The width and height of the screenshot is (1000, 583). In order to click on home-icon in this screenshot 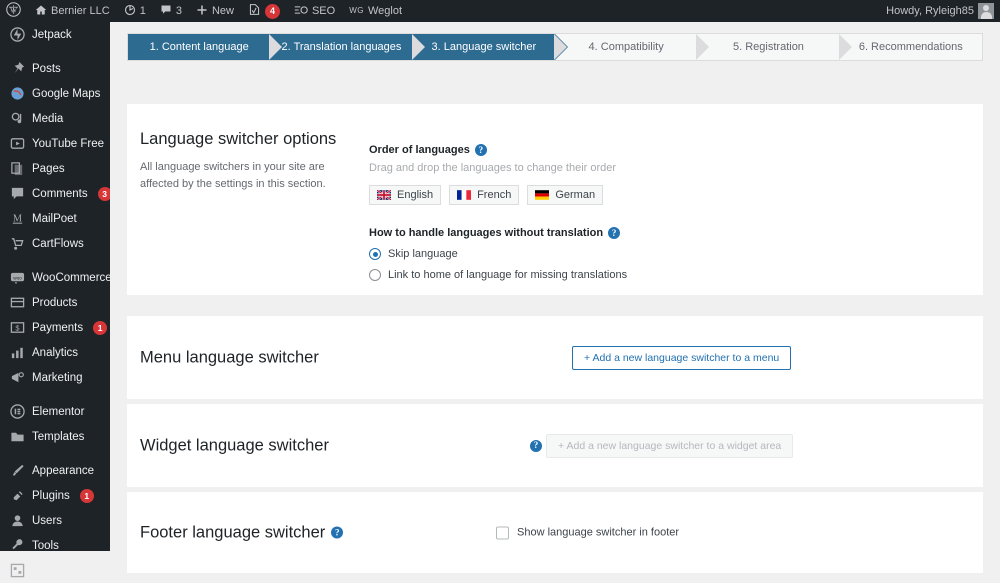, I will do `click(41, 11)`.